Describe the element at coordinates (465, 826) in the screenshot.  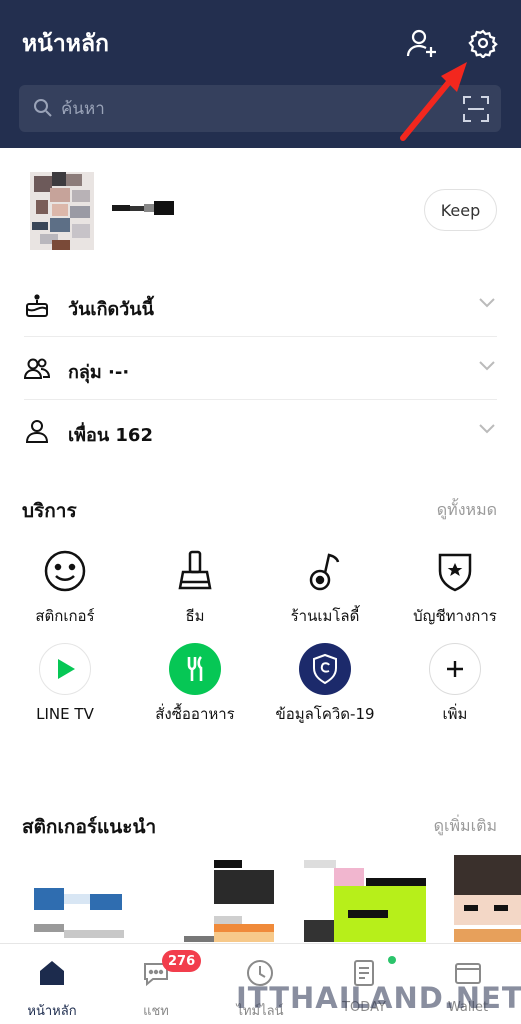
I see `stickers-see-more-link: ดูเพิ่มเติม` at that location.